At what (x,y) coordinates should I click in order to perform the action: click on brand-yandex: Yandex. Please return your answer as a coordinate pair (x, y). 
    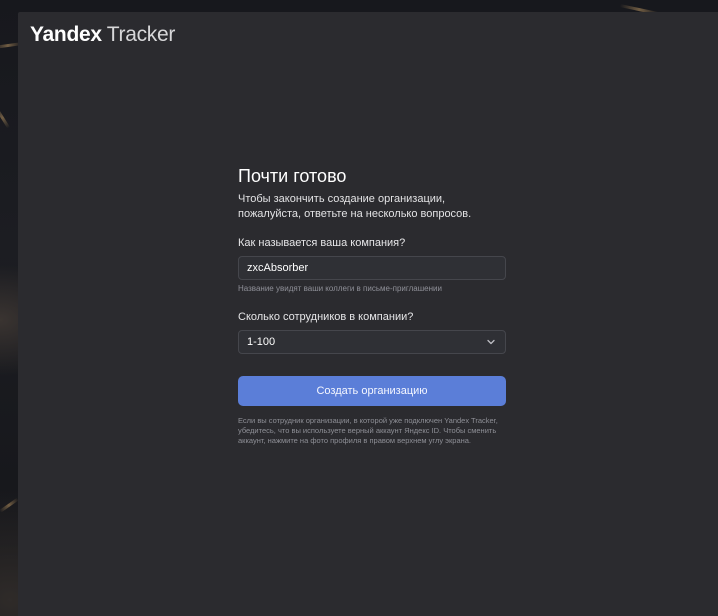
    Looking at the image, I should click on (66, 34).